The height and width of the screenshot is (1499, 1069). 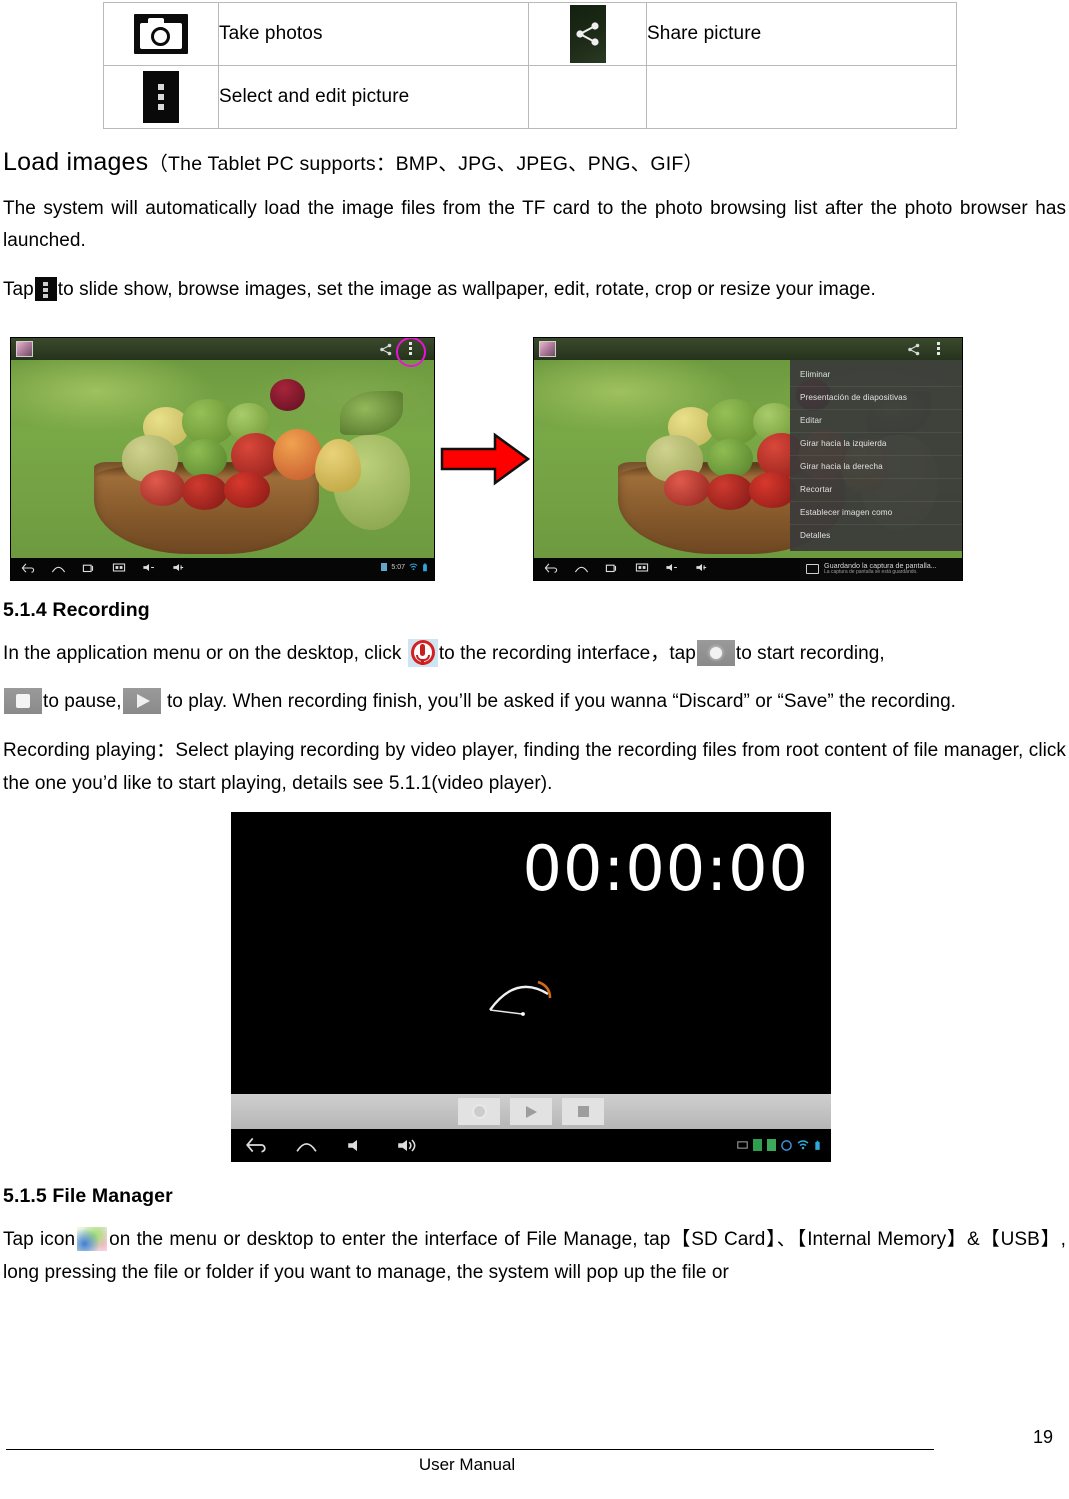 I want to click on android-navigation-bar, so click(x=531, y=1146).